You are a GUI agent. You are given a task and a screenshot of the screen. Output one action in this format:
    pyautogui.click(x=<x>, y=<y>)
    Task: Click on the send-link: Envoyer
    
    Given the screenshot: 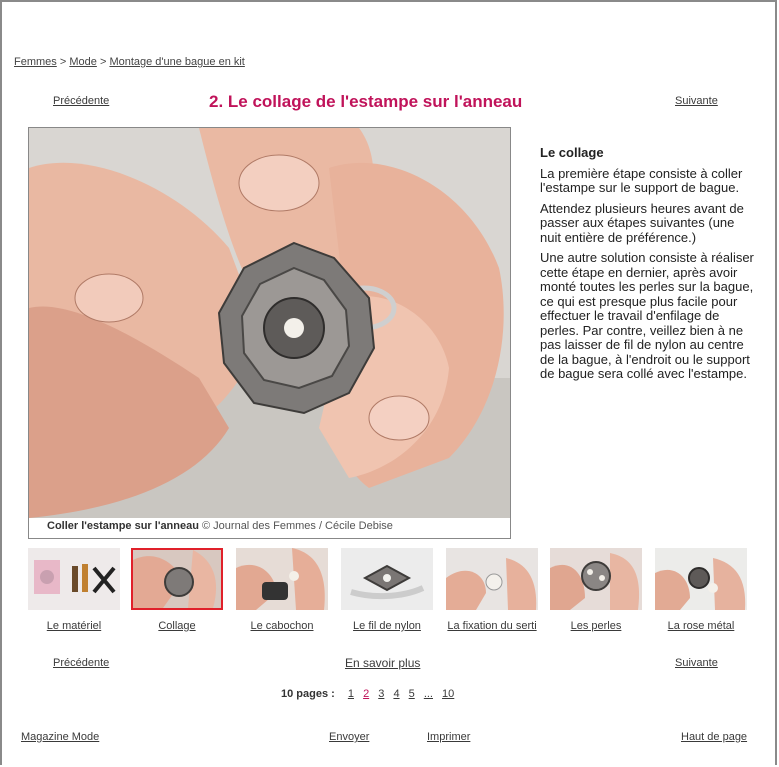 What is the action you would take?
    pyautogui.click(x=349, y=737)
    